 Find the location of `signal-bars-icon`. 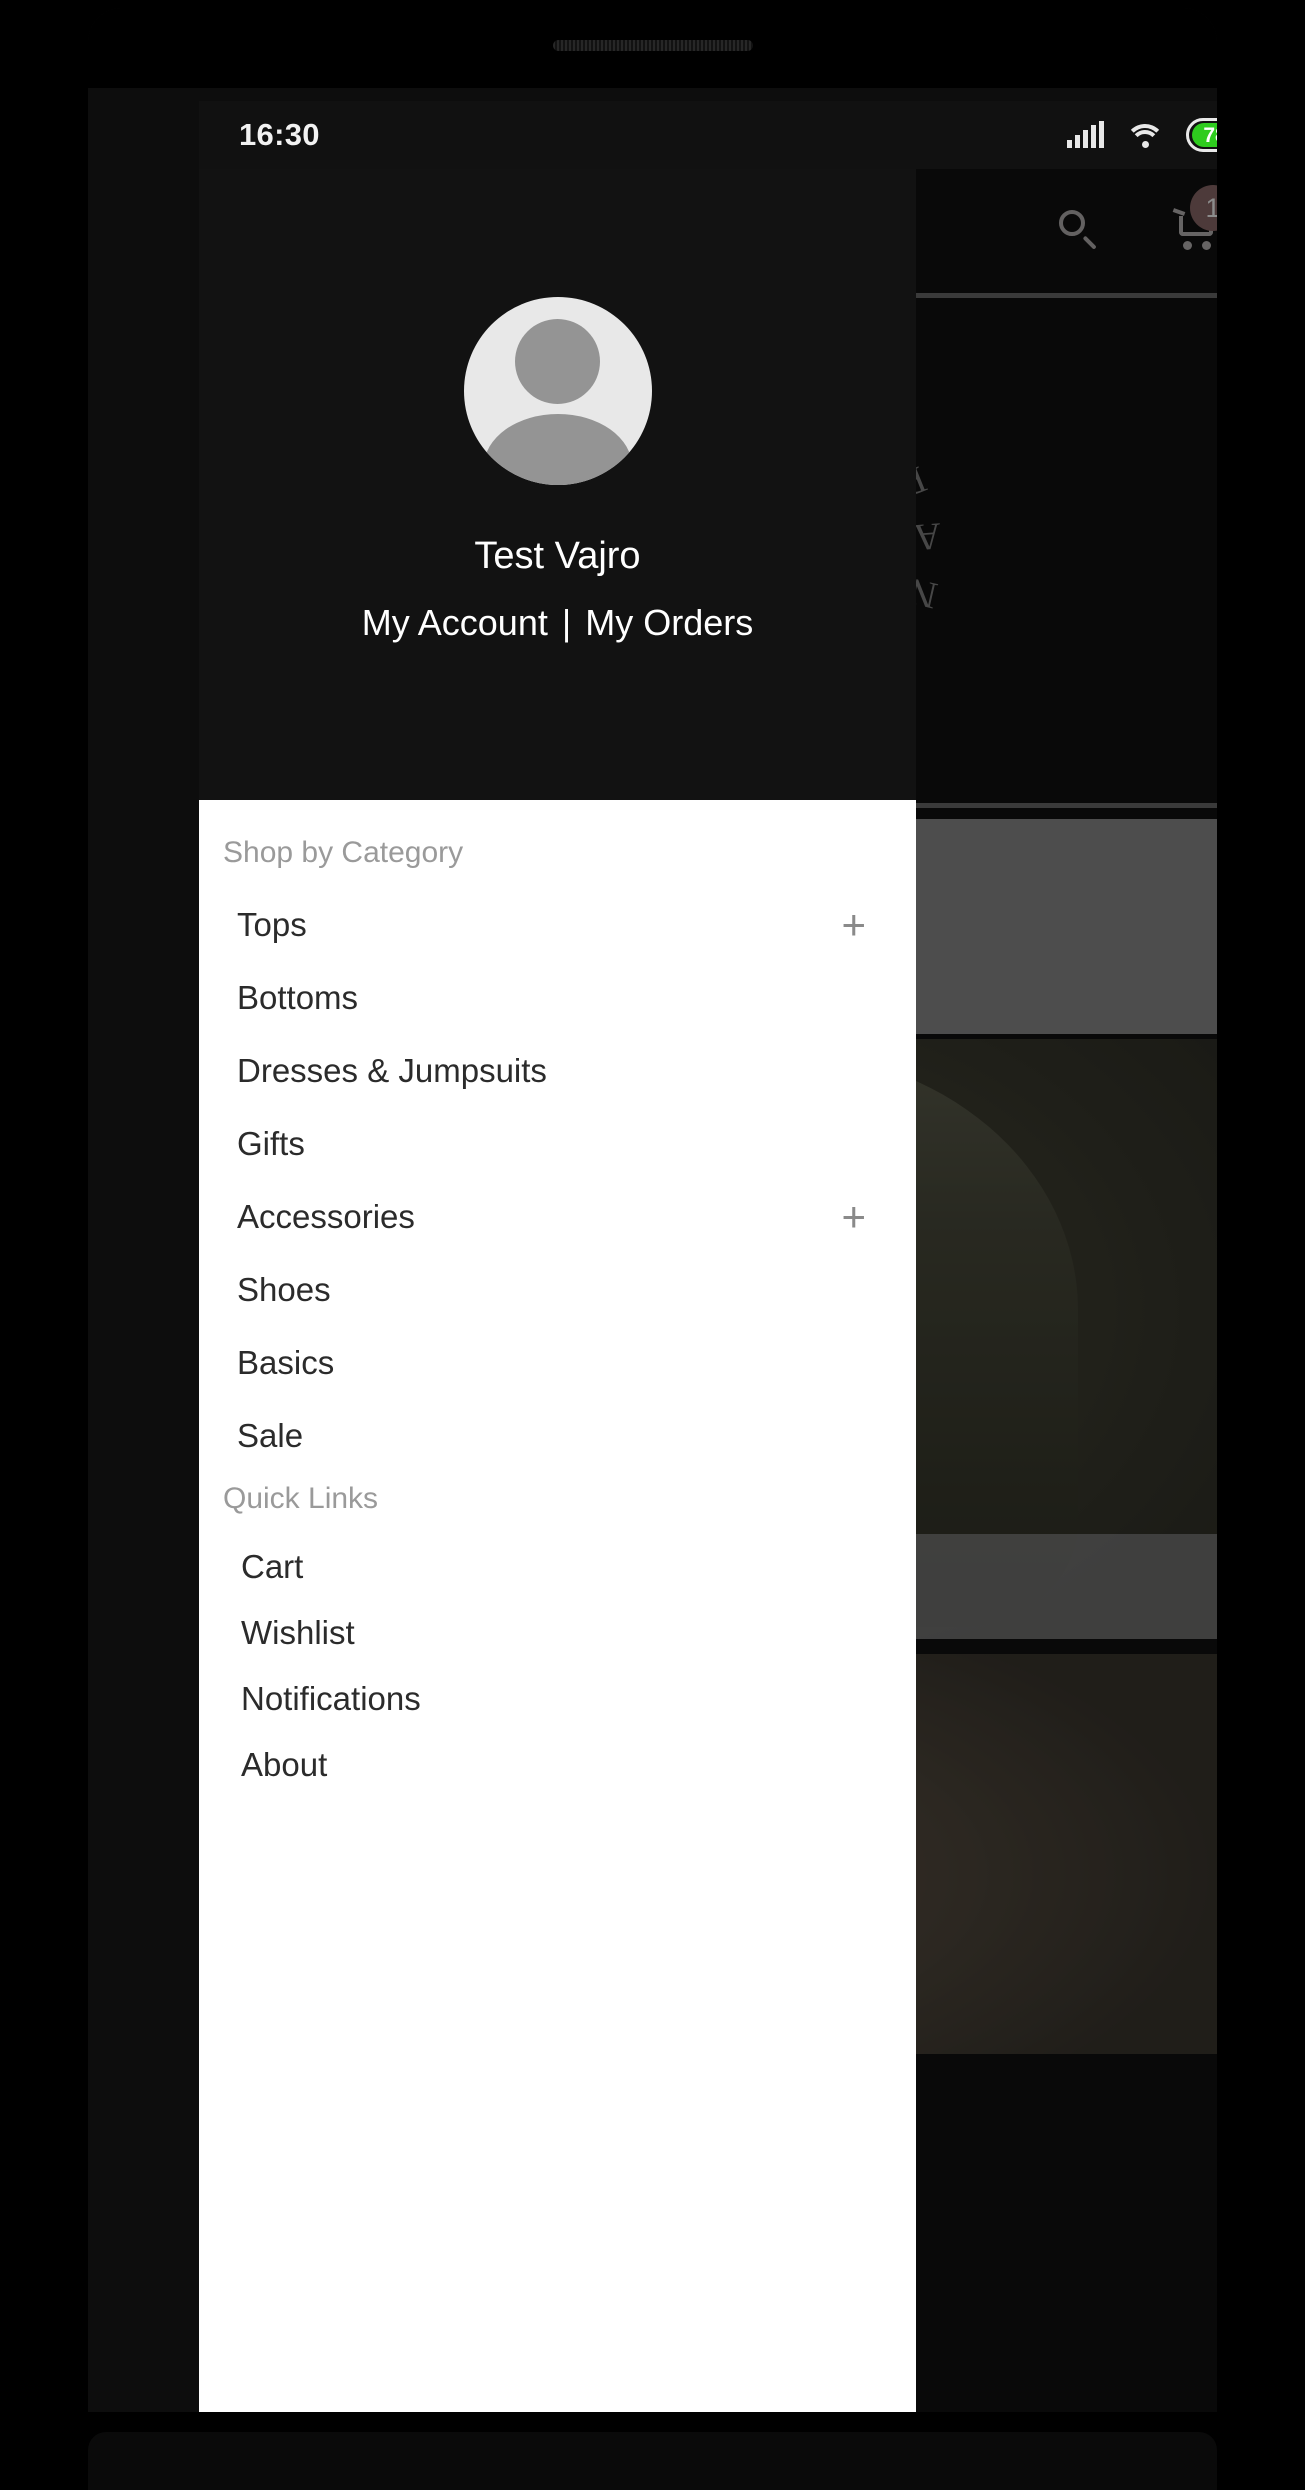

signal-bars-icon is located at coordinates (1085, 134).